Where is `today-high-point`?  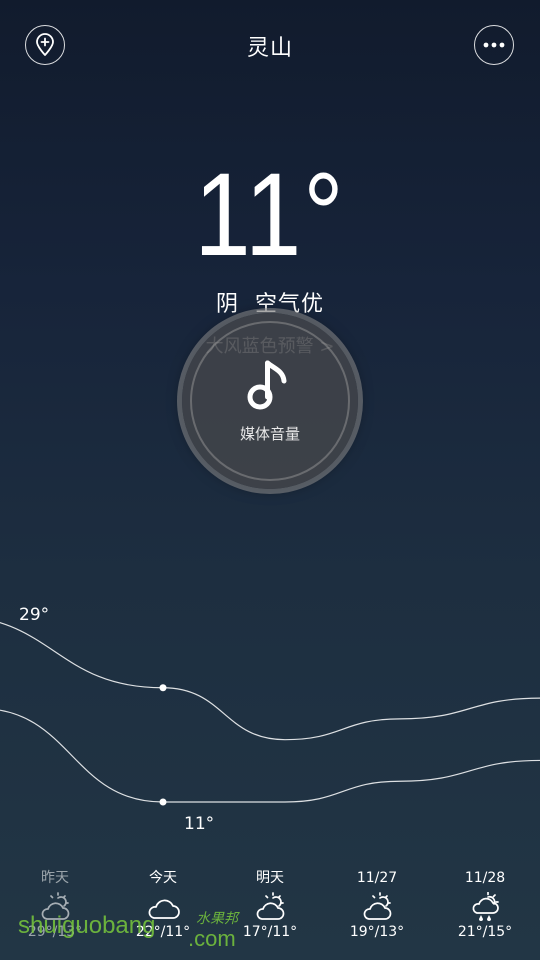
today-high-point is located at coordinates (163, 688).